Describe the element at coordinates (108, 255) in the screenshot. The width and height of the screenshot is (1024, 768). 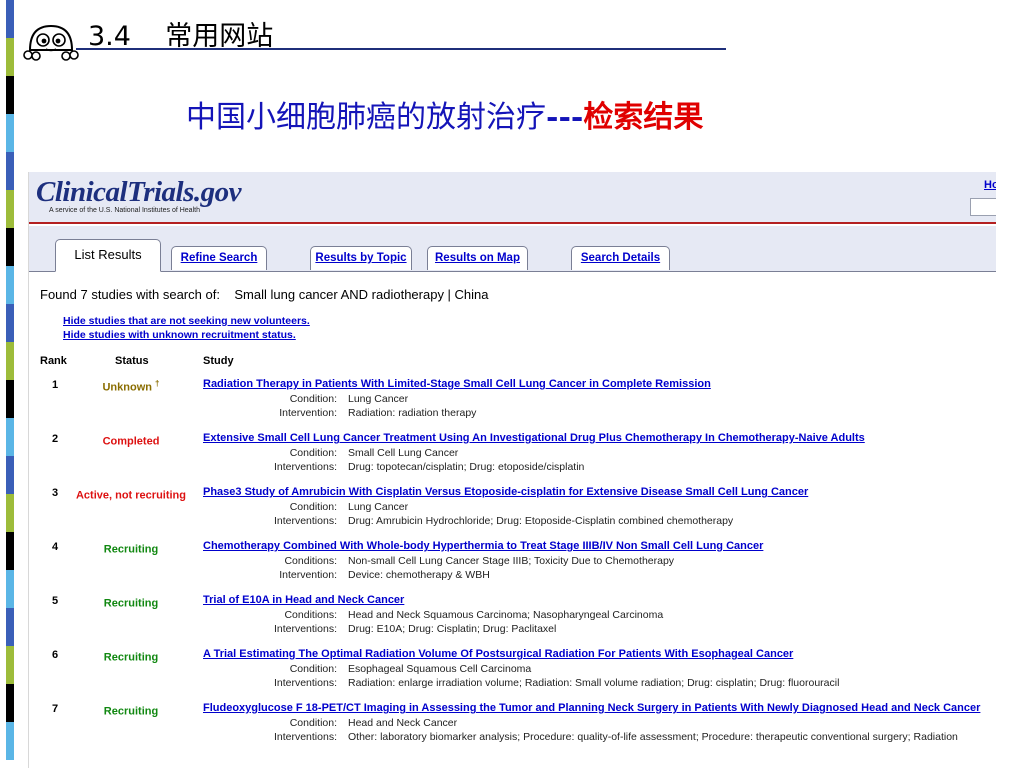
I see `tab-list-results: List Results` at that location.